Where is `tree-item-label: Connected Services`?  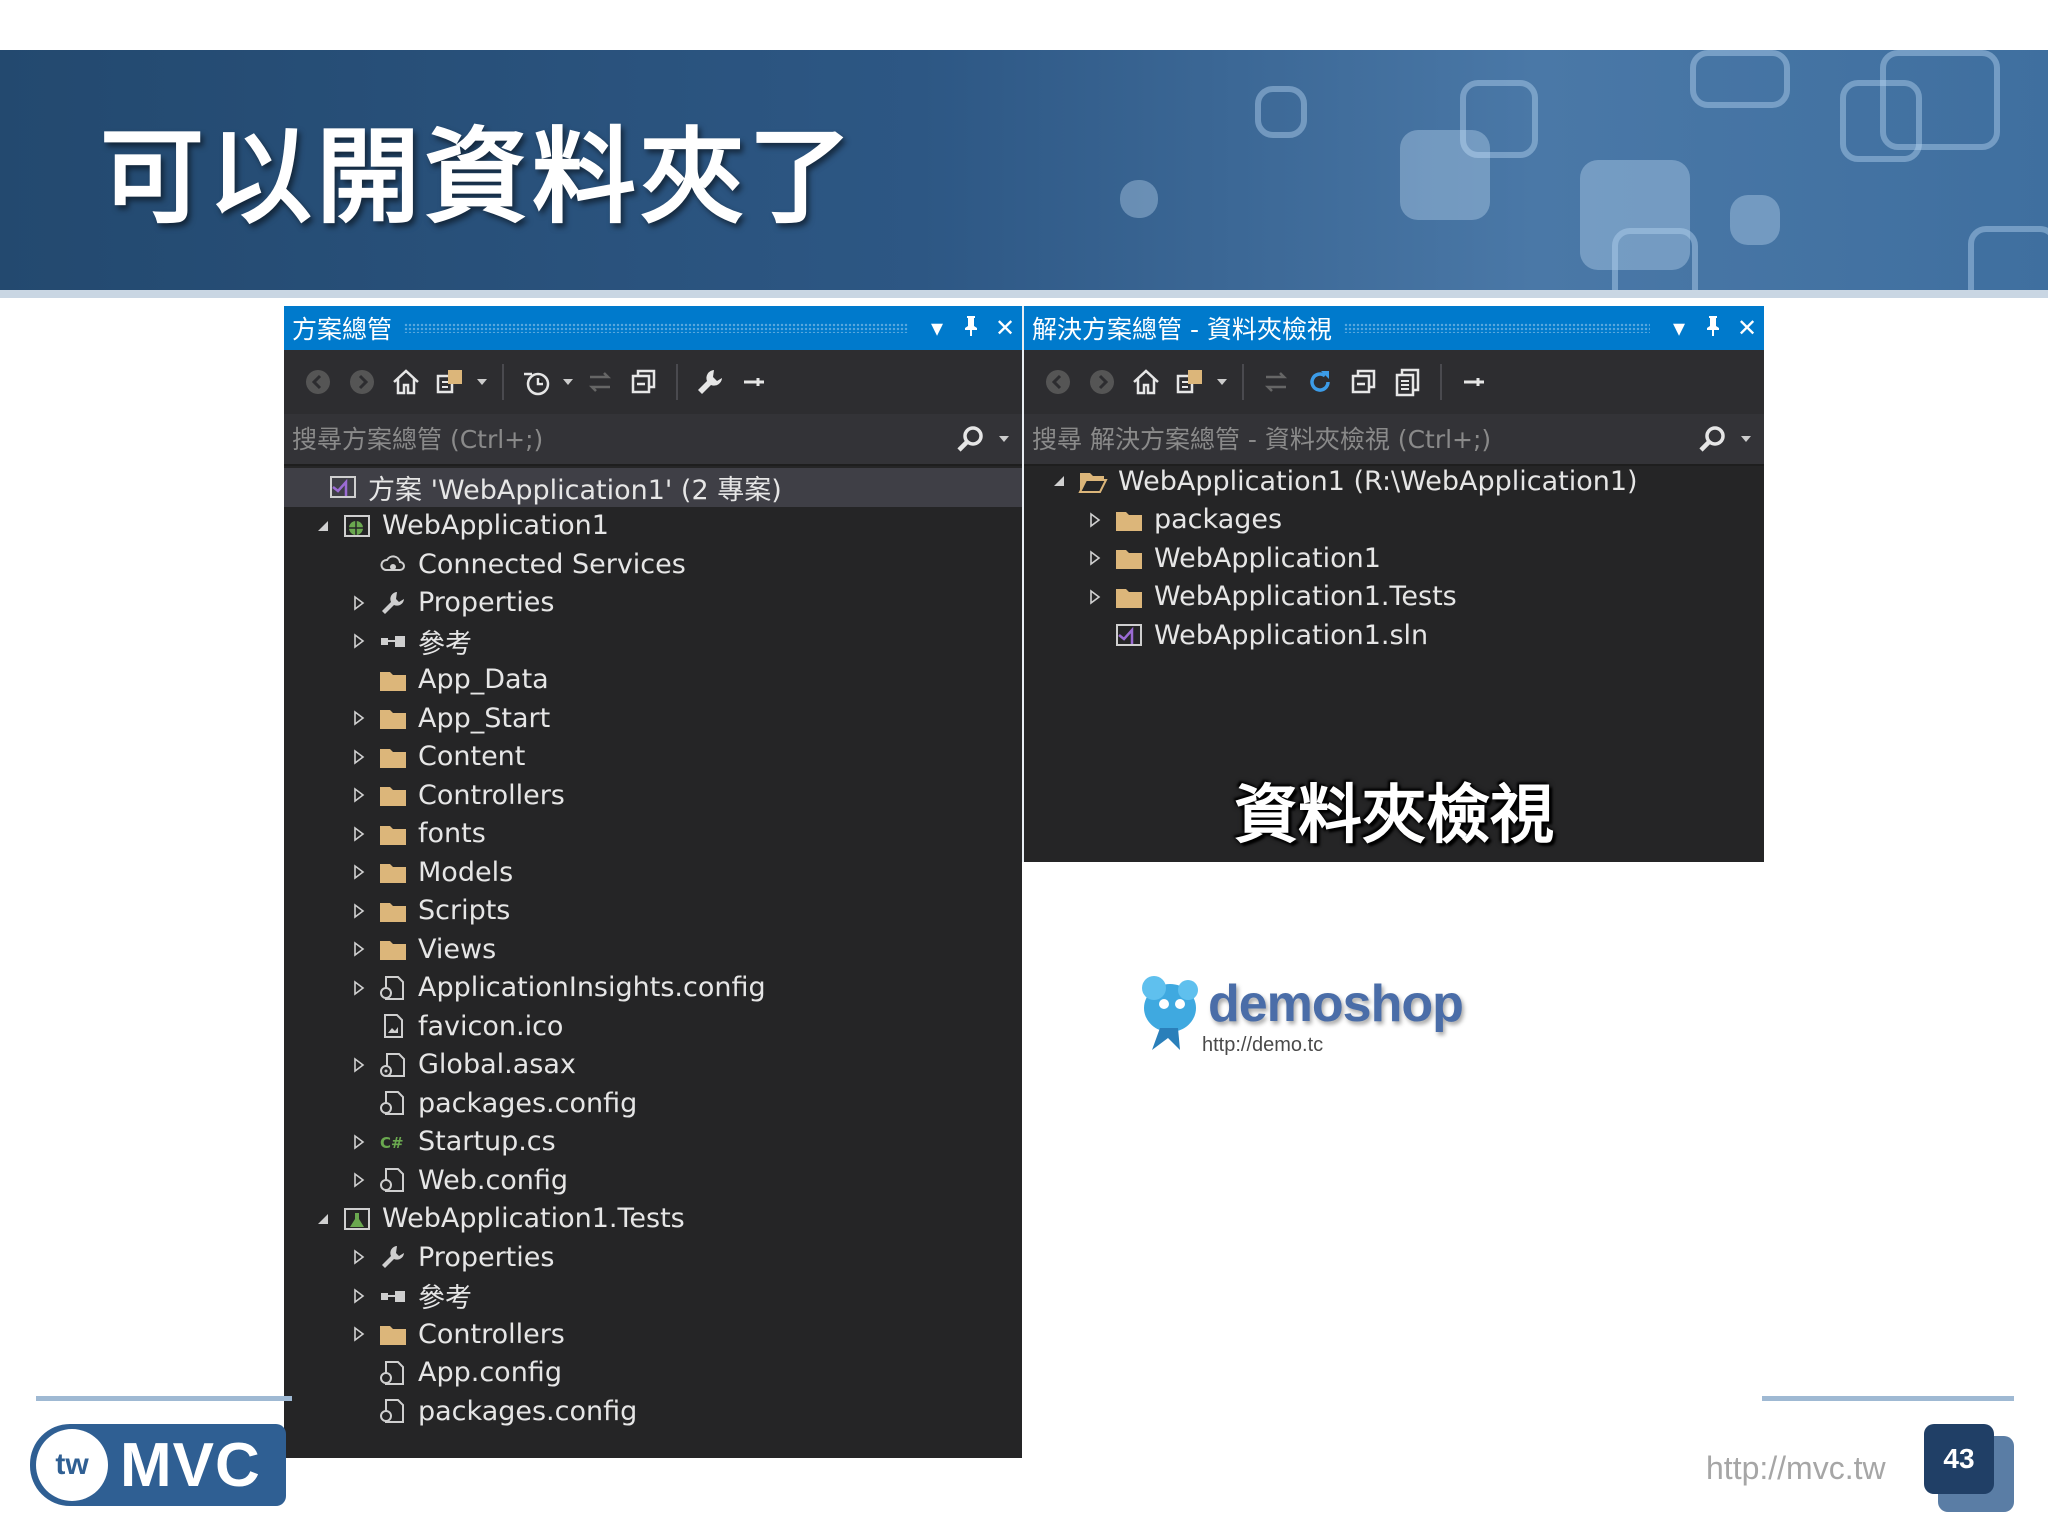
tree-item-label: Connected Services is located at coordinates (552, 564).